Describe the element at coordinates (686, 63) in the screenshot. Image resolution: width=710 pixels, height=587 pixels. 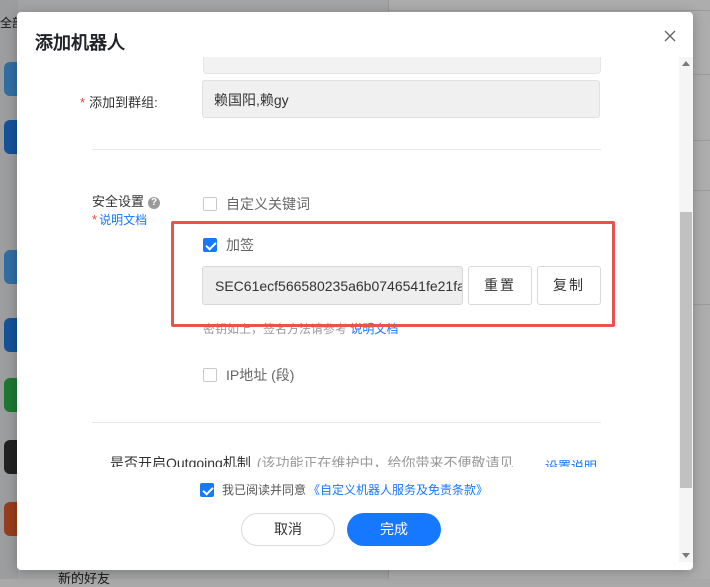
I see `scroll-up-icon` at that location.